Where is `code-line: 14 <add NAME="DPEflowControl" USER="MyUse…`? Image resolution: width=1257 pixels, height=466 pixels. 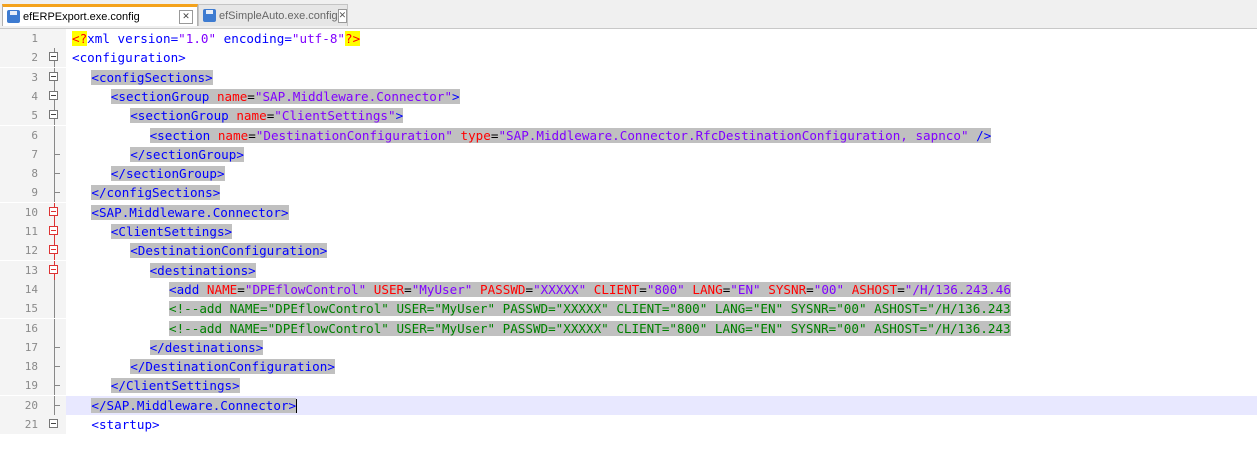 code-line: 14 <add NAME="DPEflowControl" USER="MyUse… is located at coordinates (628, 289).